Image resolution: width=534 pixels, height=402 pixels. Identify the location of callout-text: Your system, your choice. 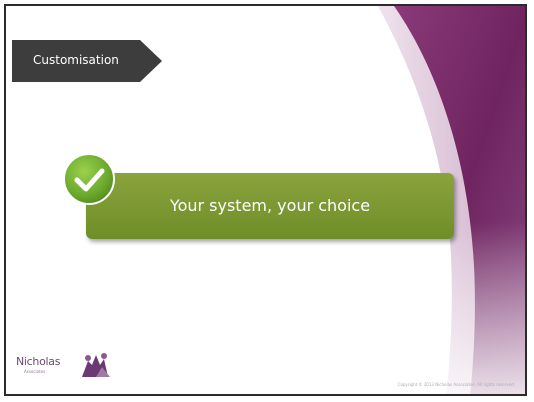
(270, 205).